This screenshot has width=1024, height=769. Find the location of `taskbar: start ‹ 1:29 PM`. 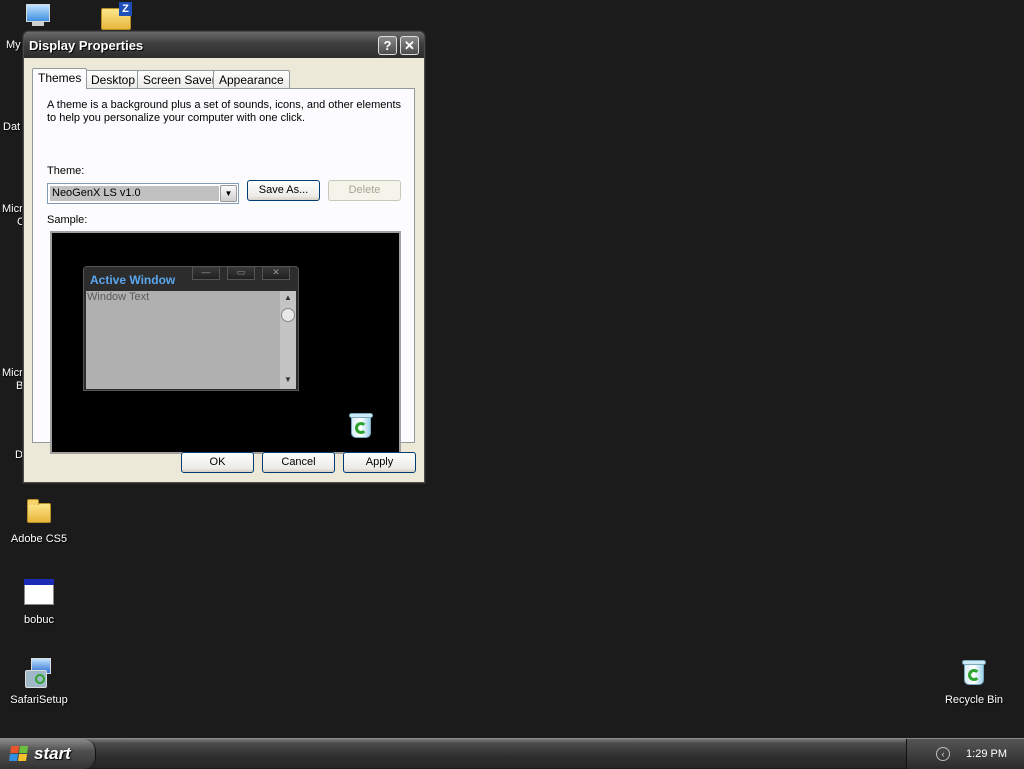

taskbar: start ‹ 1:29 PM is located at coordinates (512, 753).